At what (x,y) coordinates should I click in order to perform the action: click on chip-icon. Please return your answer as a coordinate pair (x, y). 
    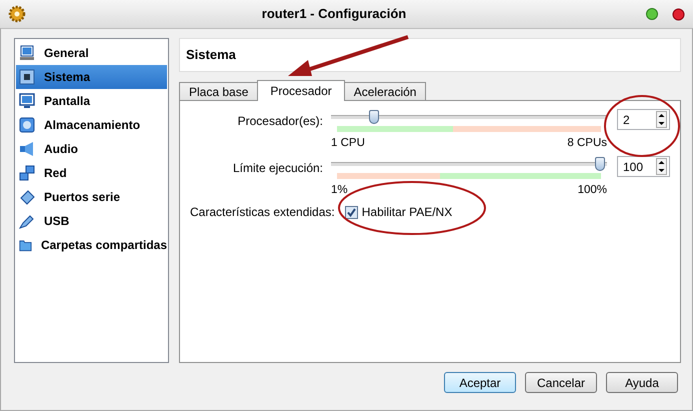
    Looking at the image, I should click on (27, 77).